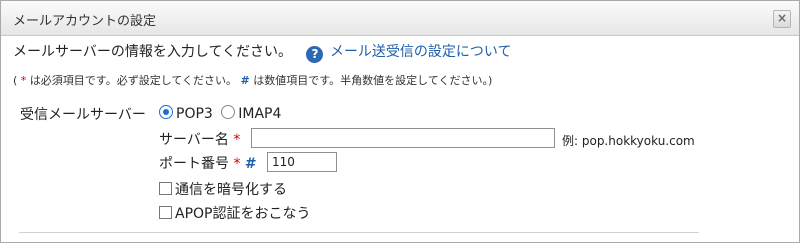 Image resolution: width=800 pixels, height=243 pixels. Describe the element at coordinates (165, 188) in the screenshot. I see `encrypt-checkbox` at that location.